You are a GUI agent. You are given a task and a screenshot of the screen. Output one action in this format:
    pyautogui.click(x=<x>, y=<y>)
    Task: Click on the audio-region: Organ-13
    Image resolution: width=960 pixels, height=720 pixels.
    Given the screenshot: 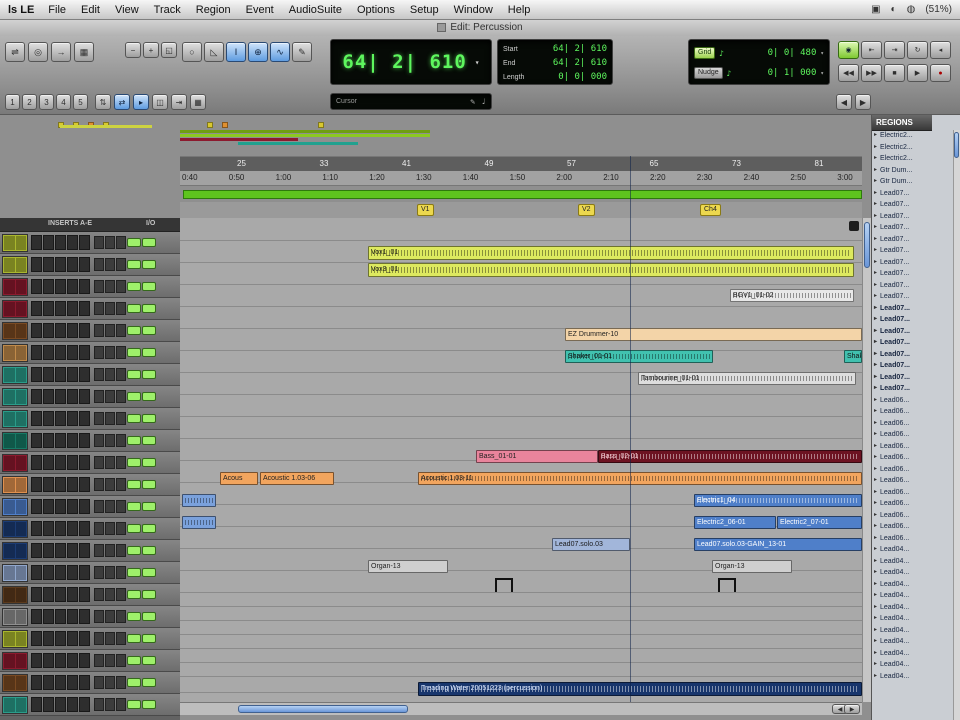 What is the action you would take?
    pyautogui.click(x=408, y=566)
    